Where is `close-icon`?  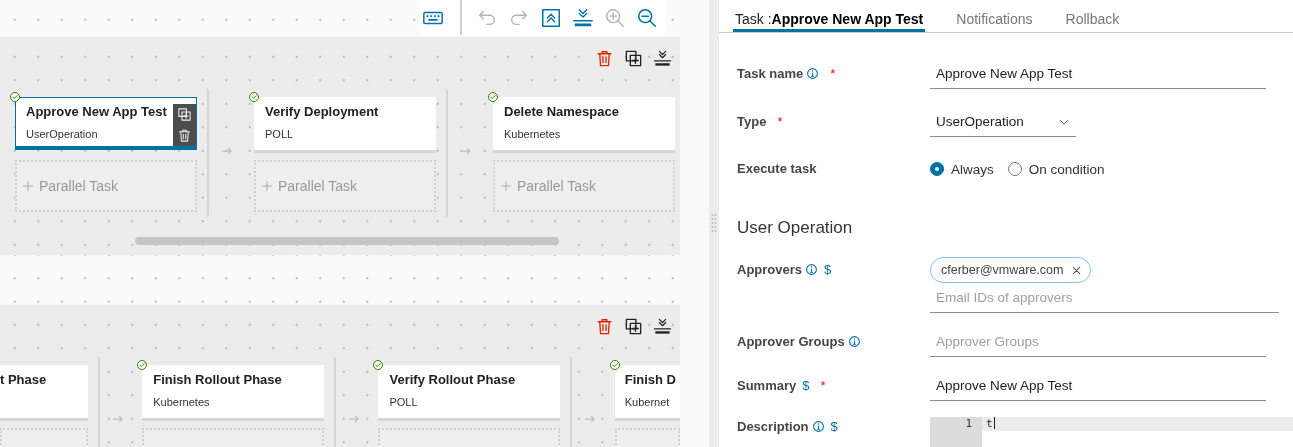
close-icon is located at coordinates (1077, 270).